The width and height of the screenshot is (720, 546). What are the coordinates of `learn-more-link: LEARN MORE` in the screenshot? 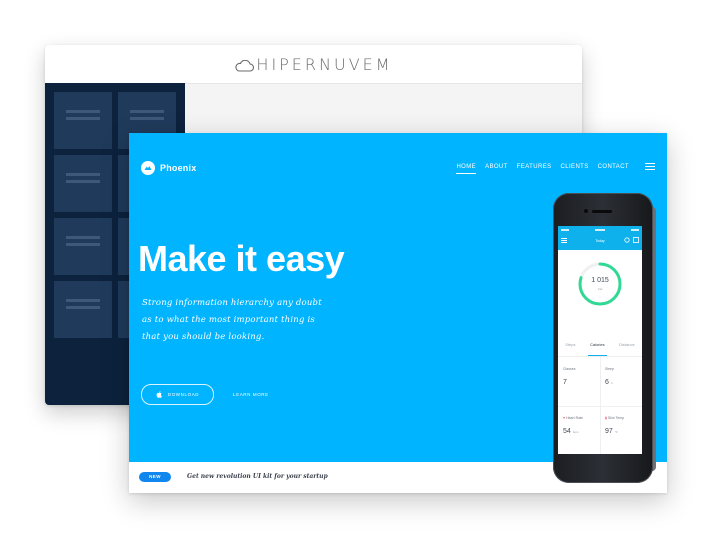 It's located at (251, 394).